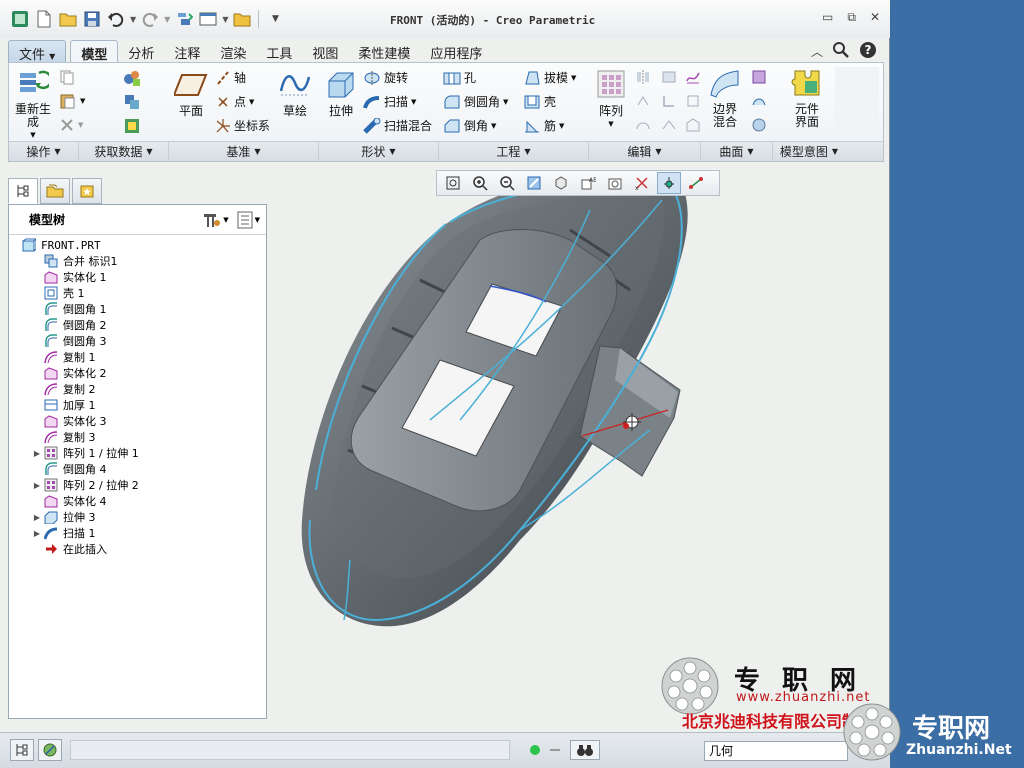  Describe the element at coordinates (137, 277) in the screenshot. I see `tree-node: 实体化 1` at that location.